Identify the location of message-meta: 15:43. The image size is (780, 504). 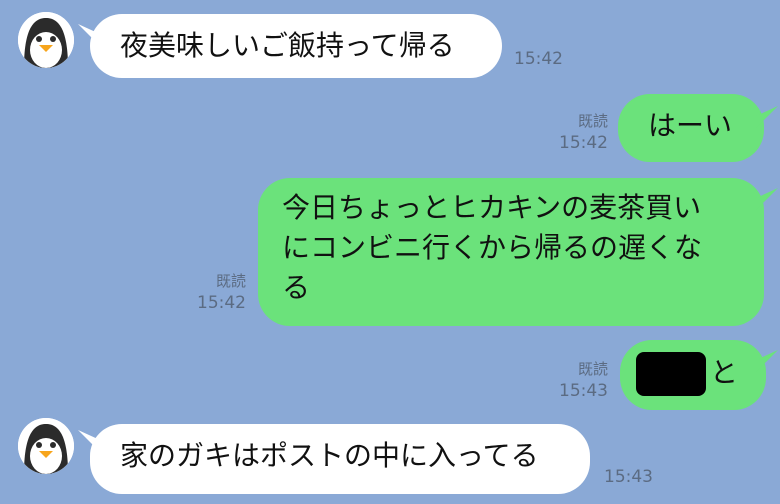
(628, 477).